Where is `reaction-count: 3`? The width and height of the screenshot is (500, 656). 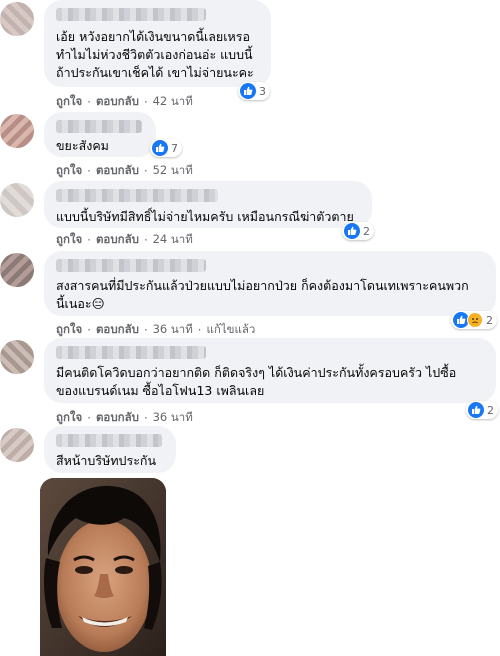
reaction-count: 3 is located at coordinates (262, 91).